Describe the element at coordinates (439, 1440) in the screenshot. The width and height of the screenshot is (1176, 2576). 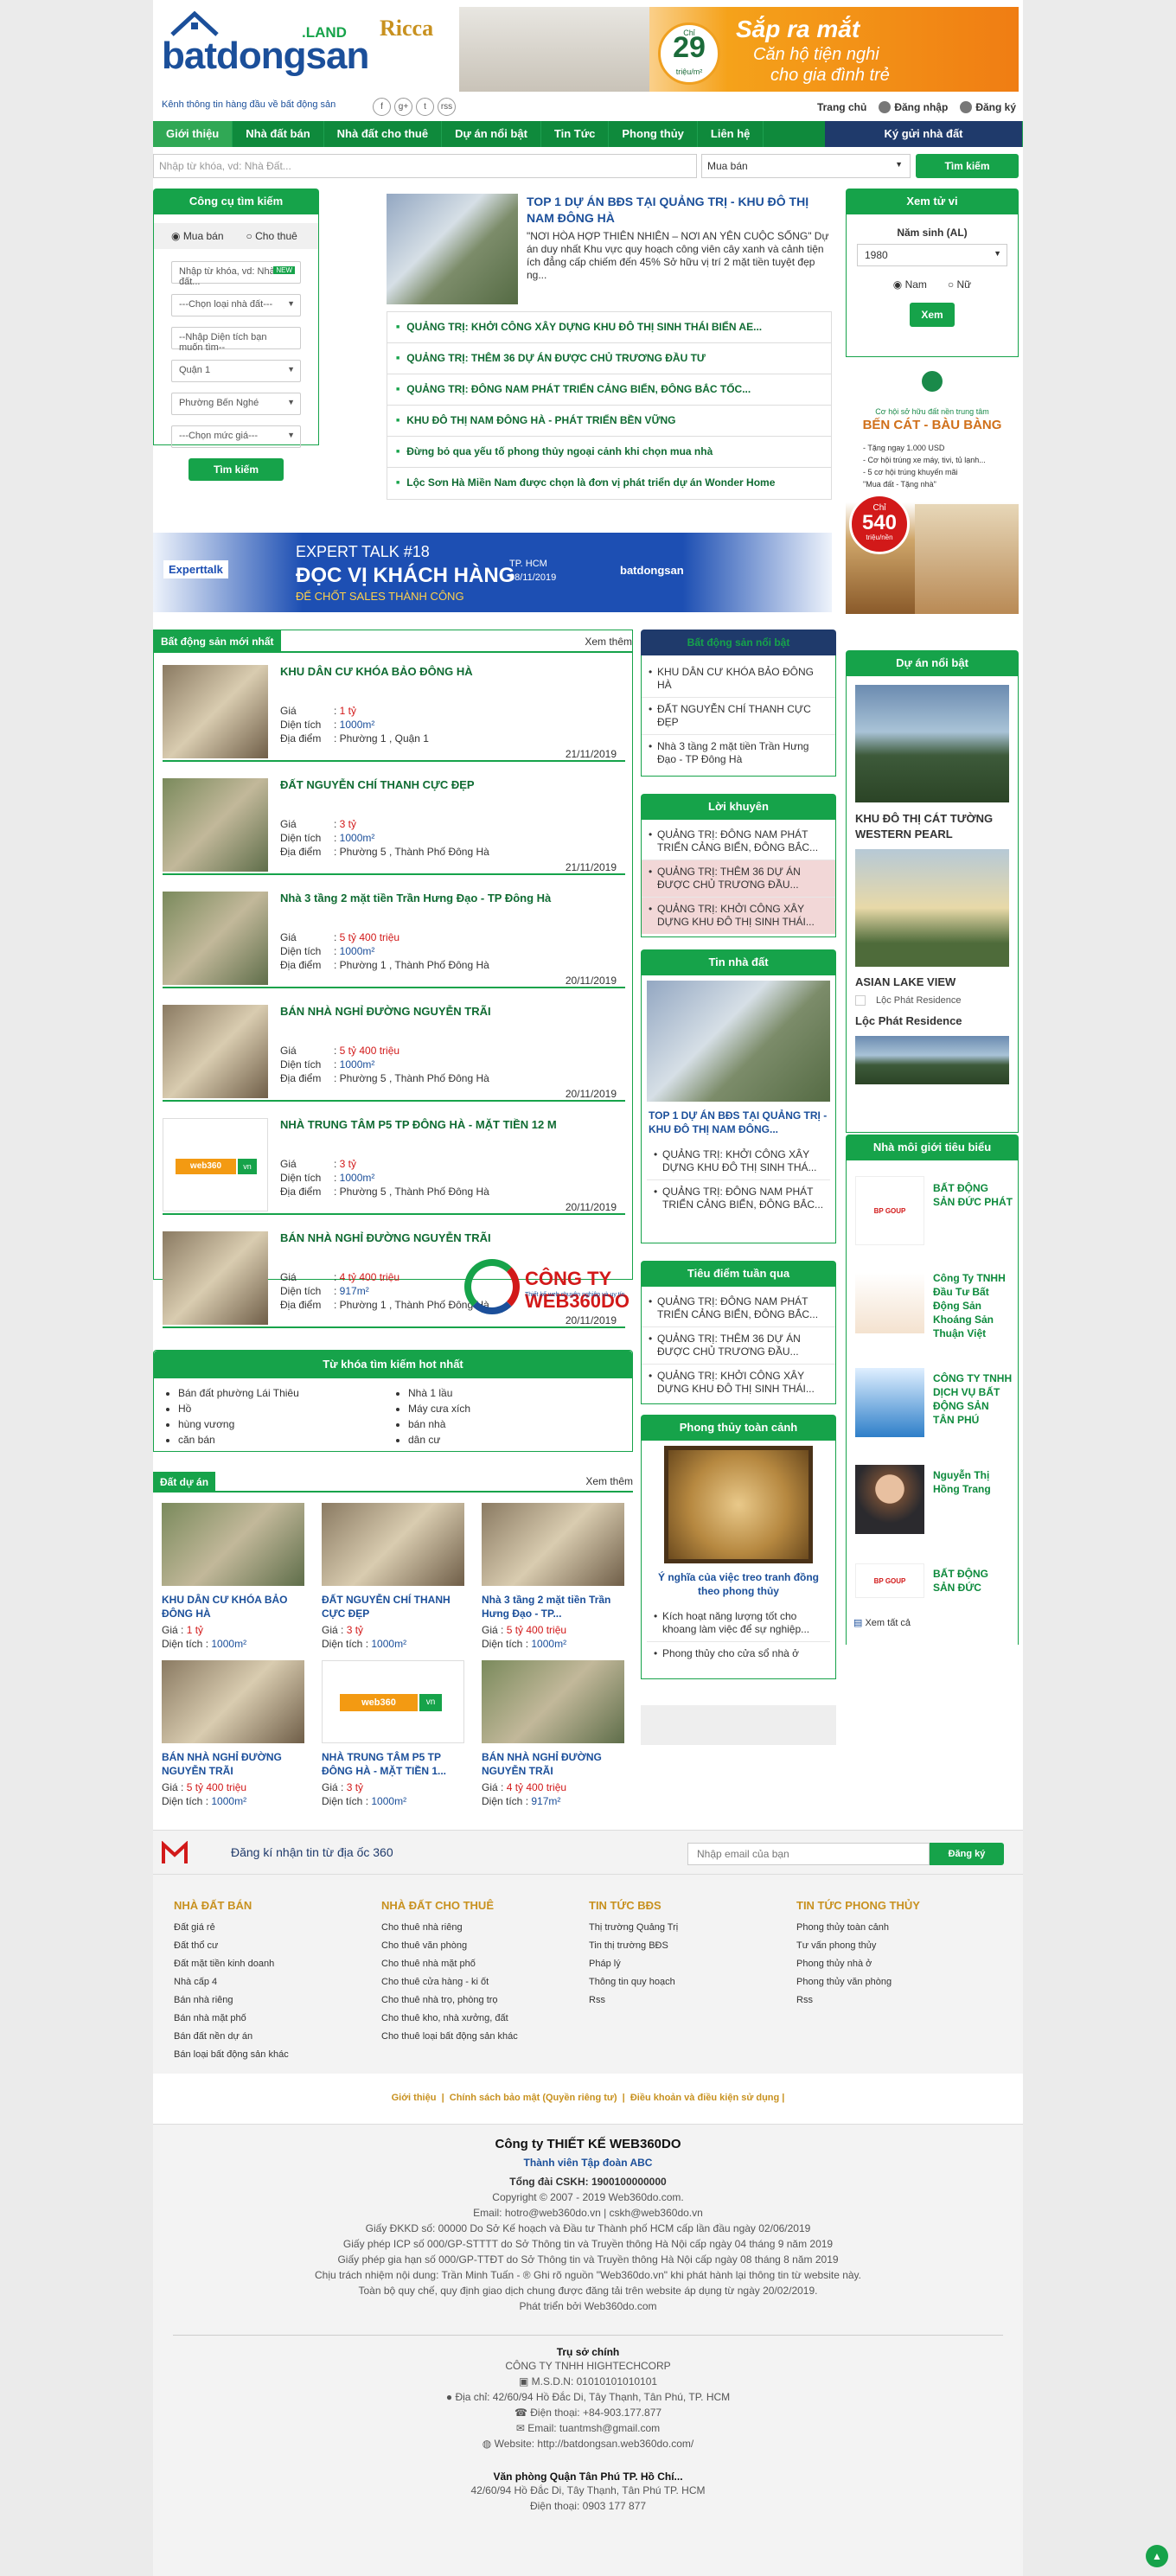
I see `keyword-link: dân cư` at that location.